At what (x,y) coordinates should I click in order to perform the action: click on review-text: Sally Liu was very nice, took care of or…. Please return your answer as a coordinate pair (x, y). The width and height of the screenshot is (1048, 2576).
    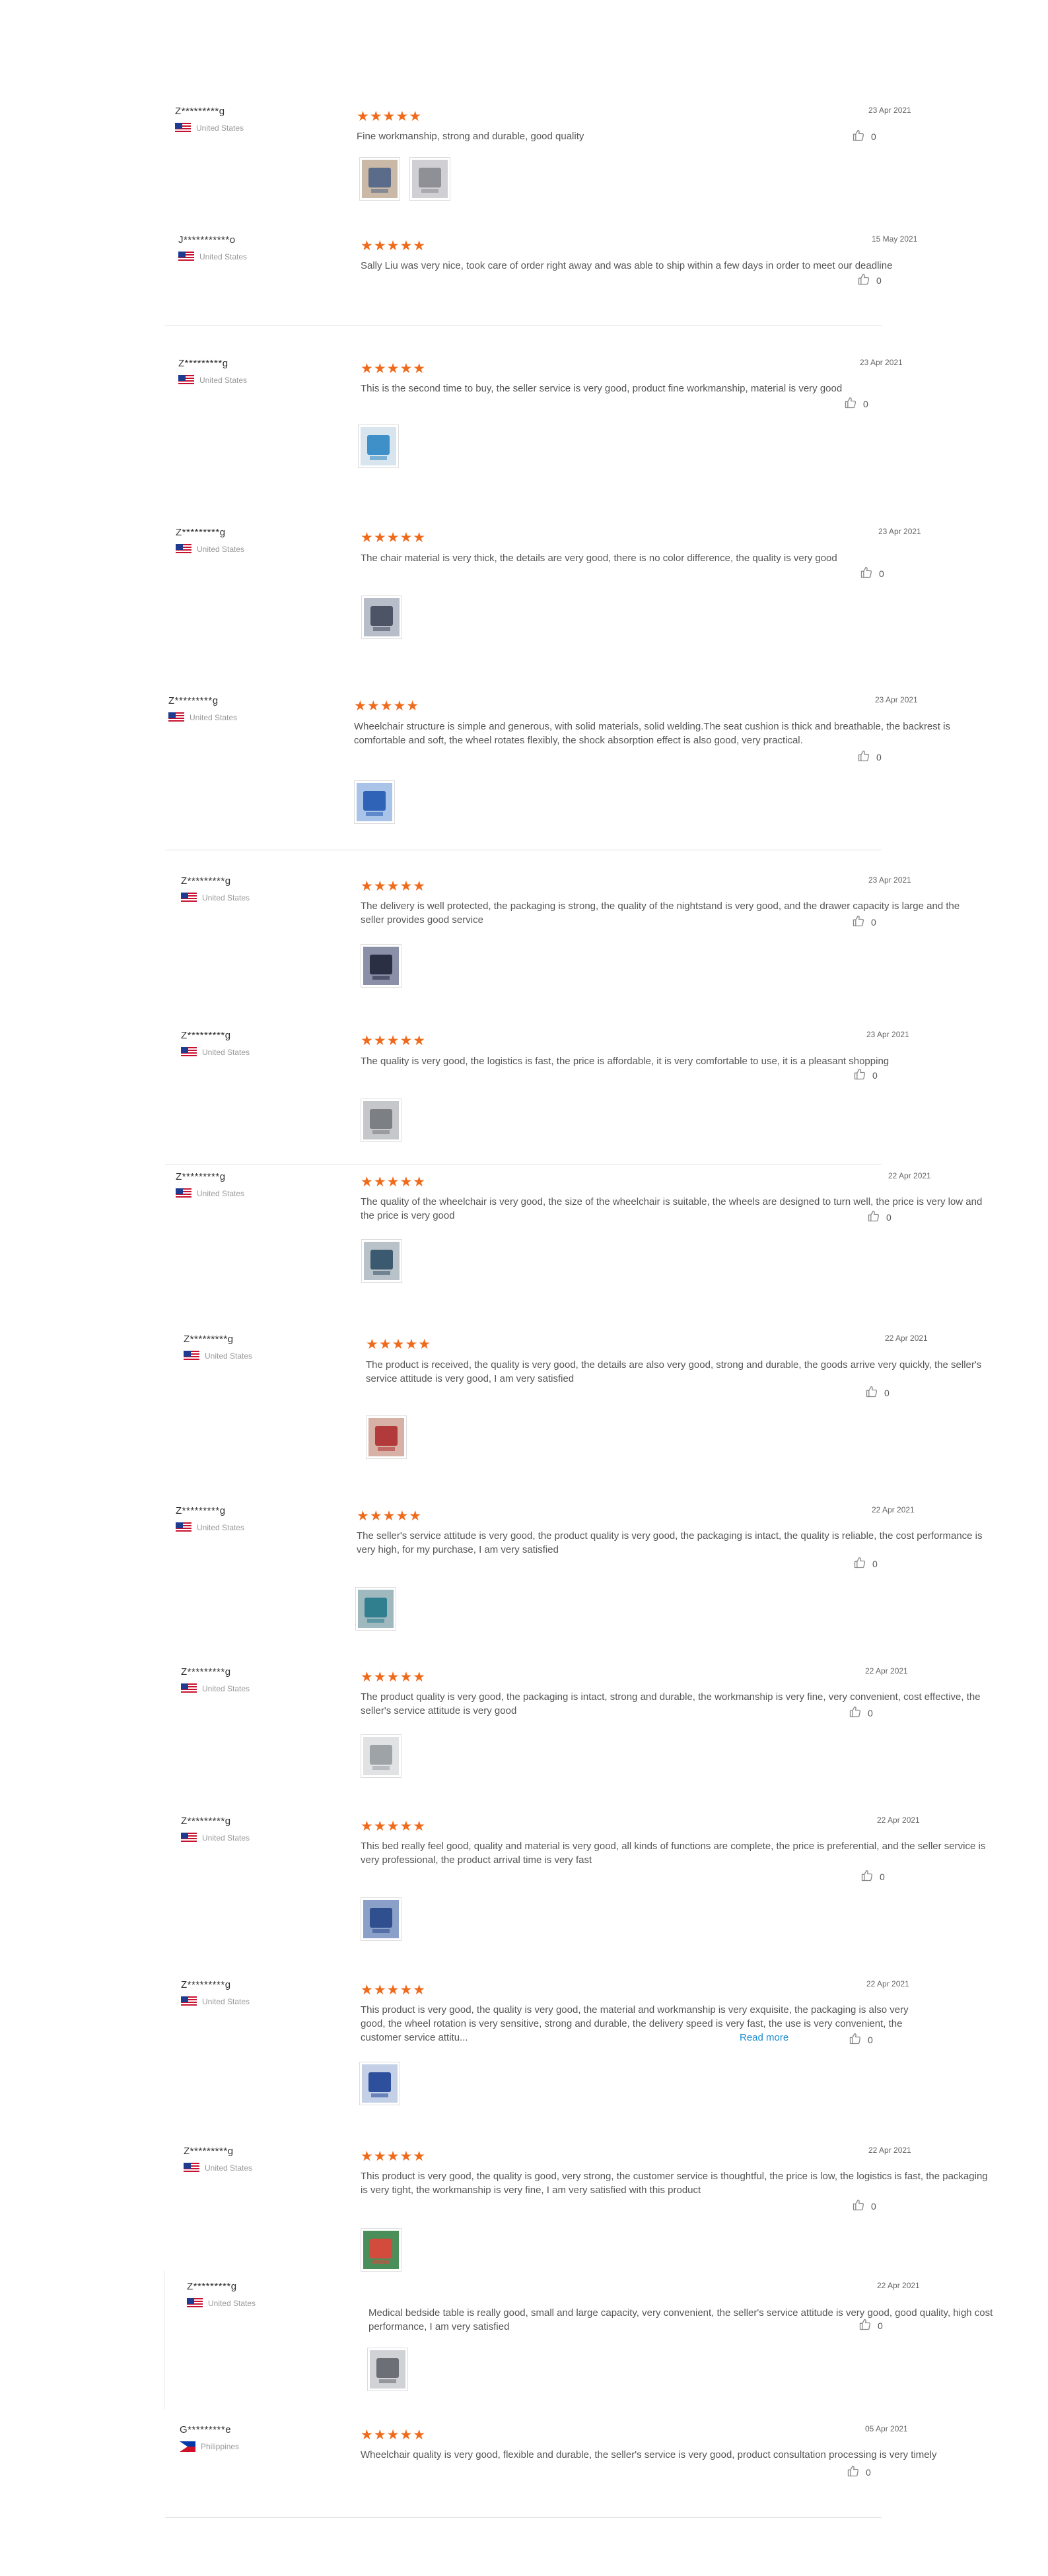
    Looking at the image, I should click on (627, 265).